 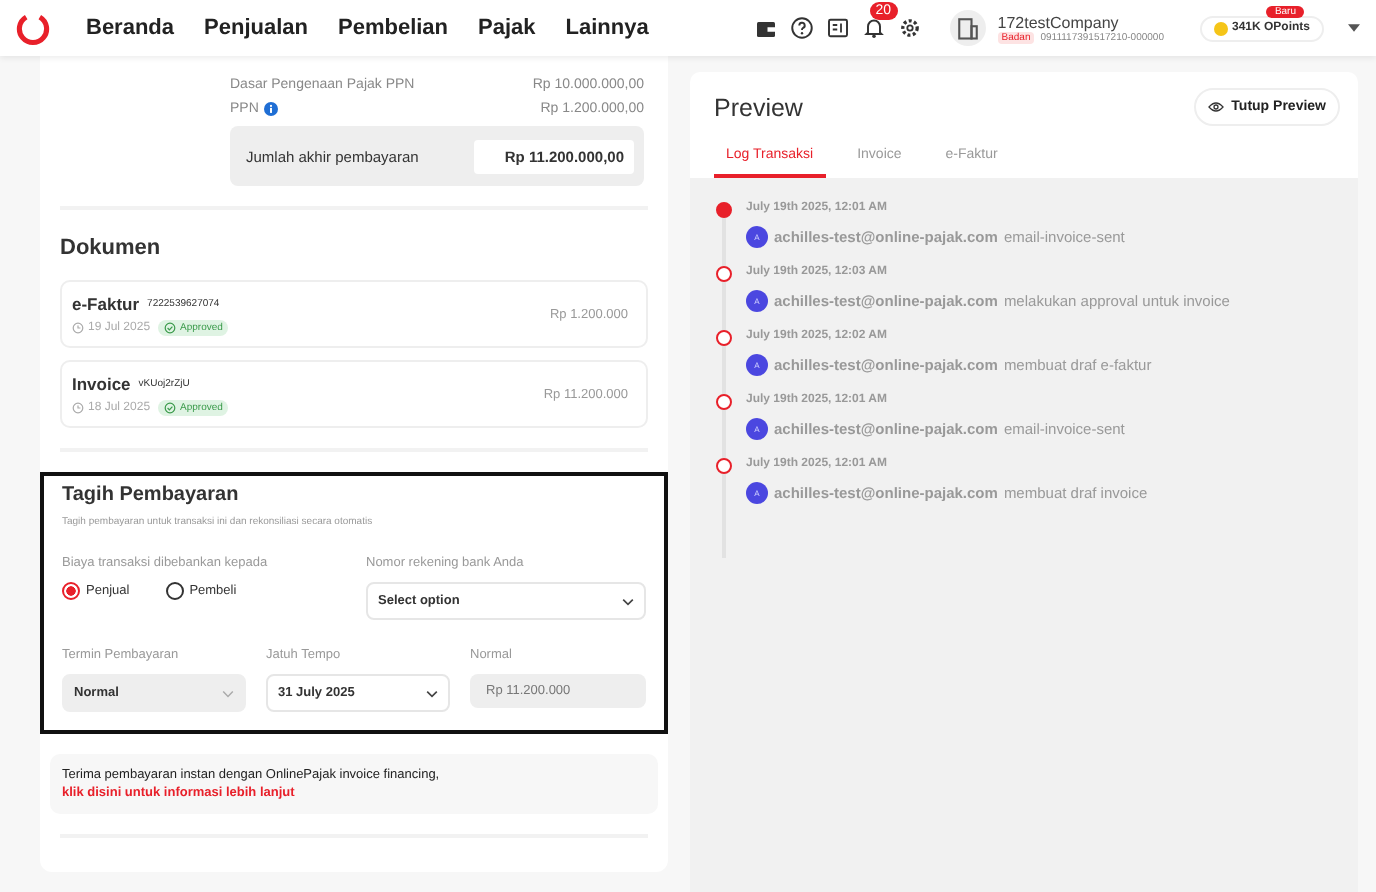 What do you see at coordinates (256, 28) in the screenshot?
I see `nav-link: Penjualan` at bounding box center [256, 28].